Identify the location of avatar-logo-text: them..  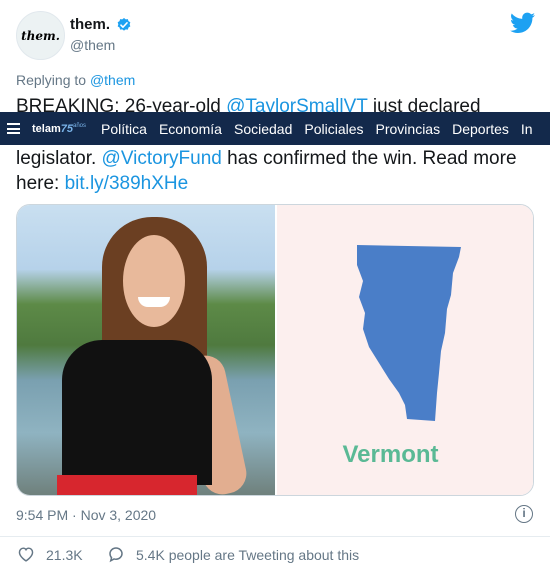
(40, 35).